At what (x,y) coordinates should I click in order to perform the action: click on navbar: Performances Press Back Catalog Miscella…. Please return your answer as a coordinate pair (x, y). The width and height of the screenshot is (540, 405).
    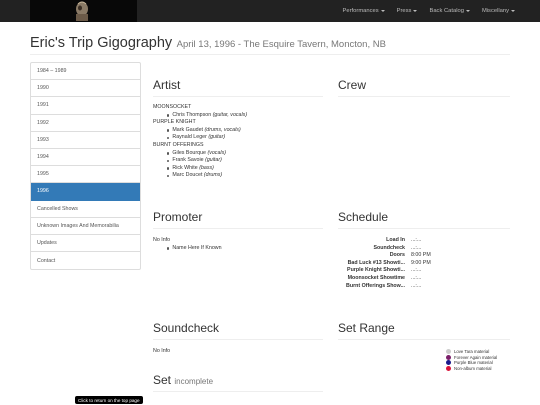
    Looking at the image, I should click on (270, 11).